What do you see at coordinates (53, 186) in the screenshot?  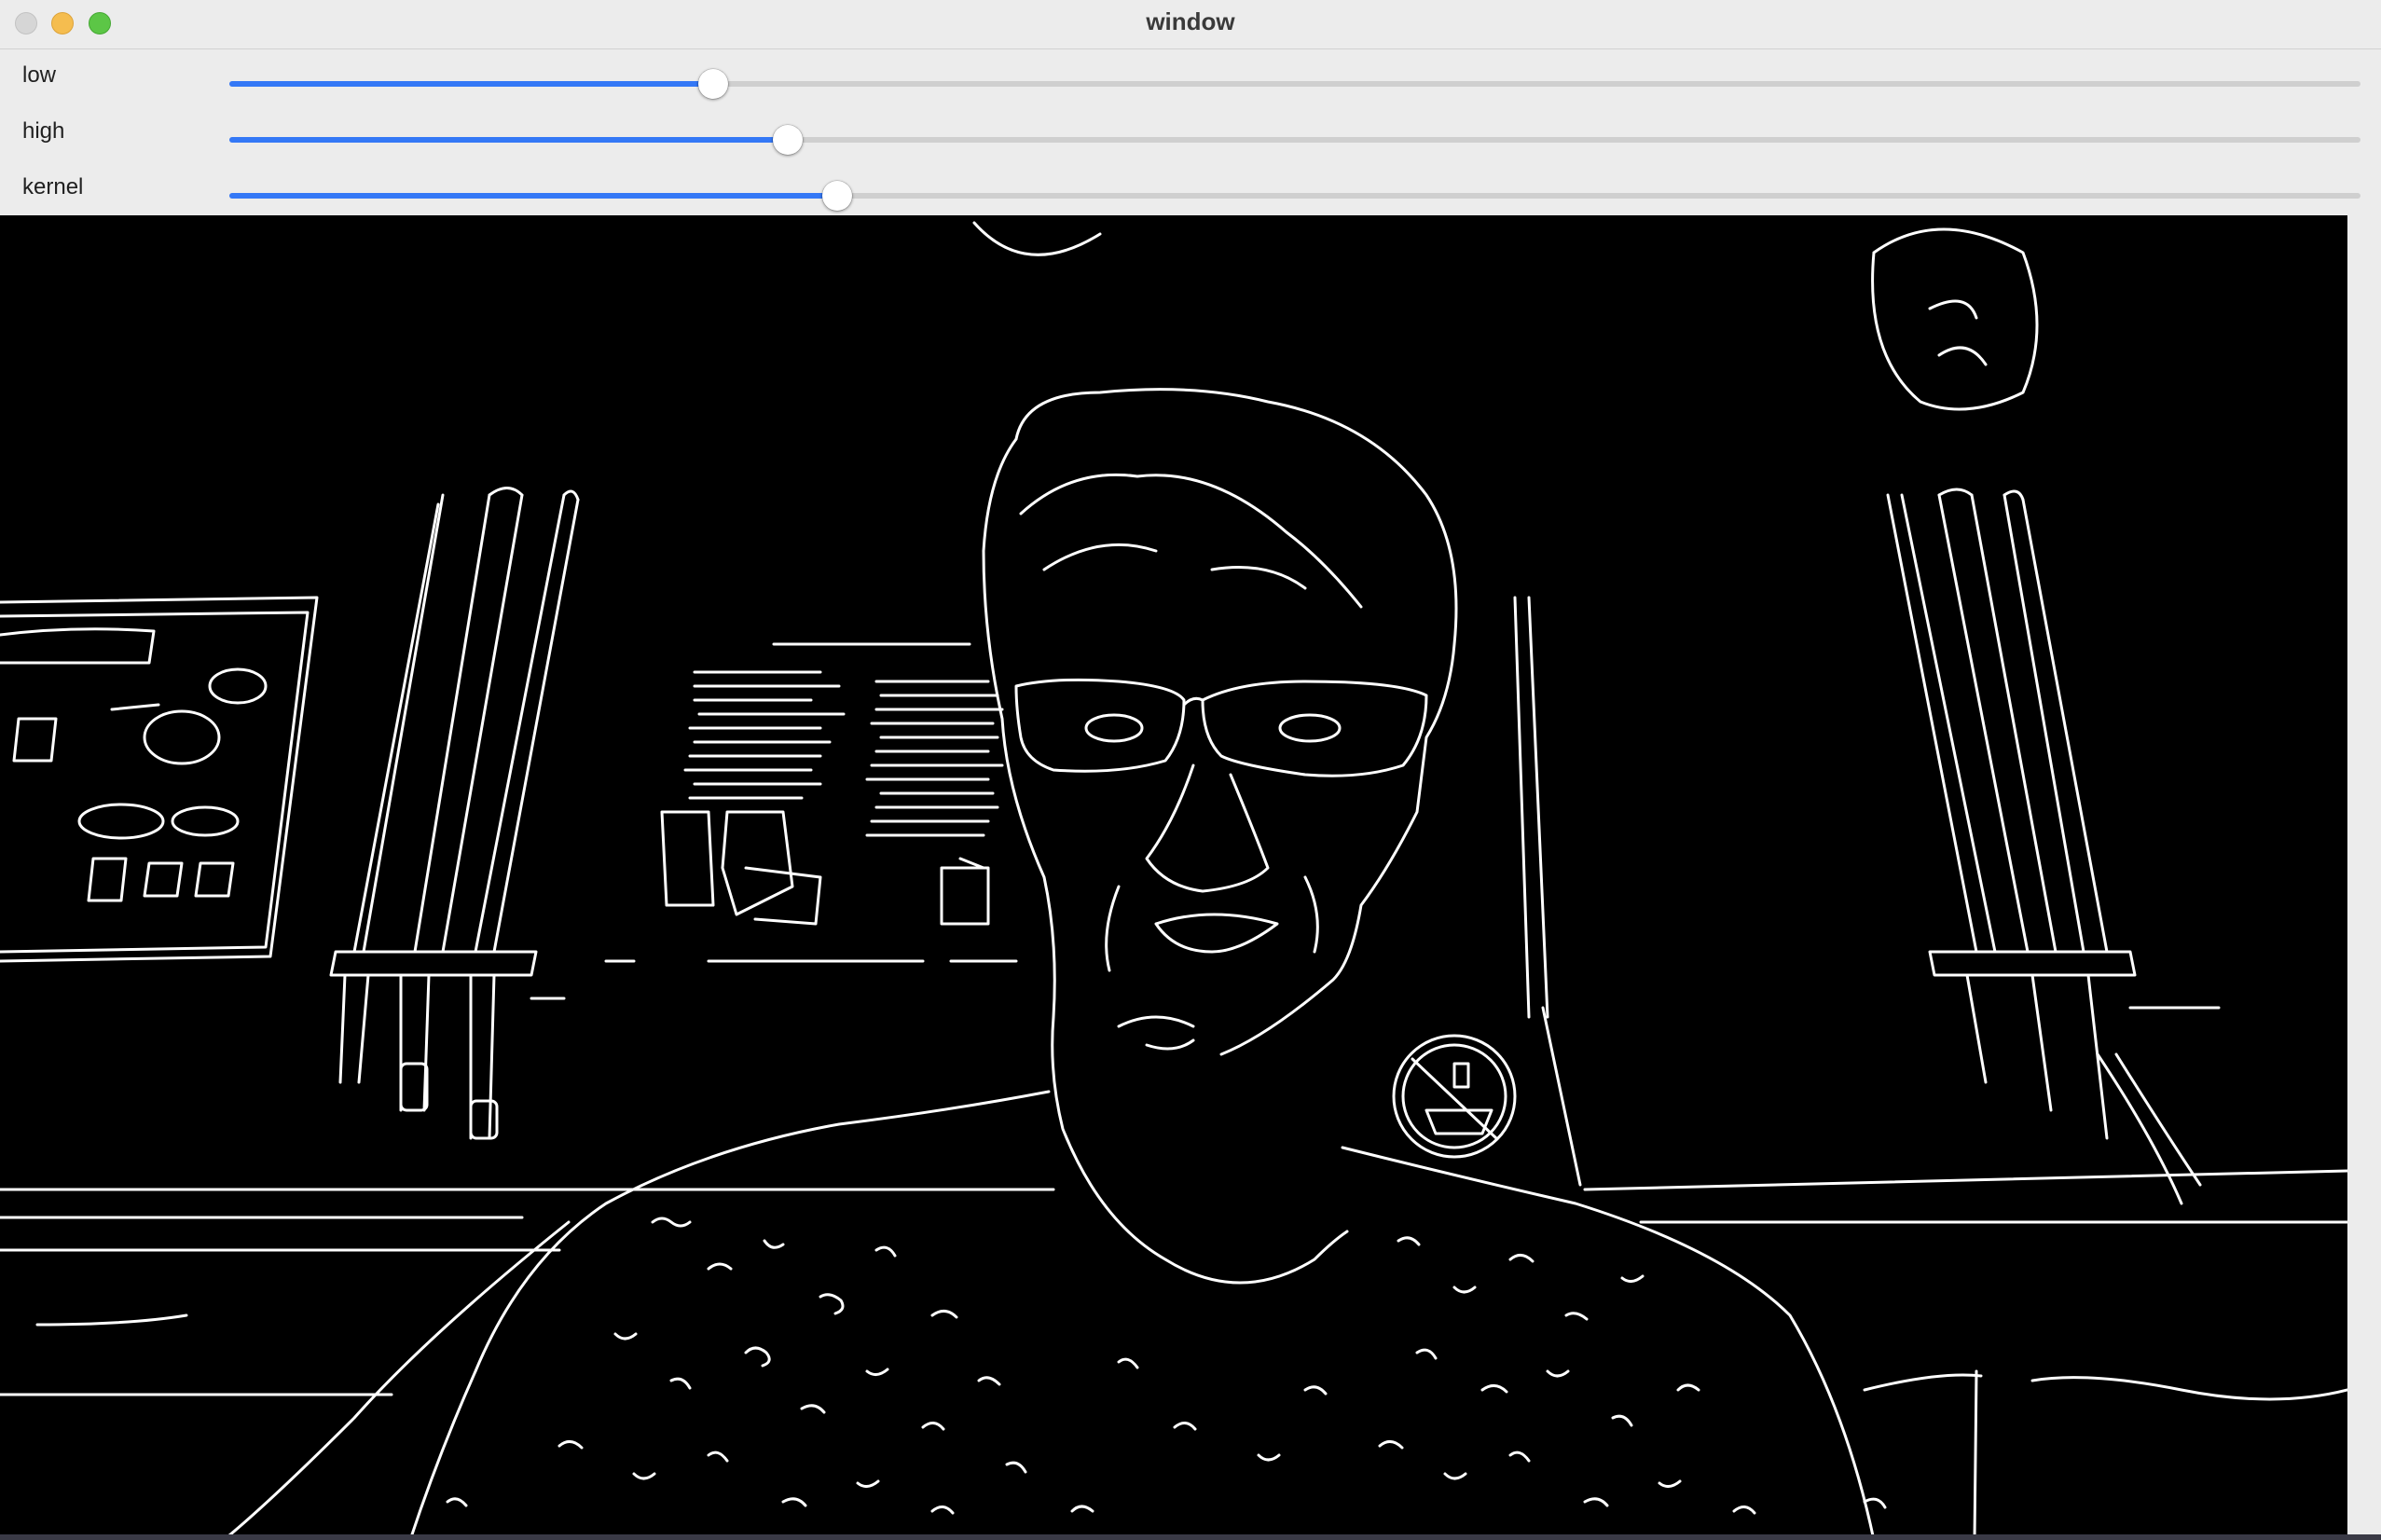 I see `trackbar-kernel-label: kernel` at bounding box center [53, 186].